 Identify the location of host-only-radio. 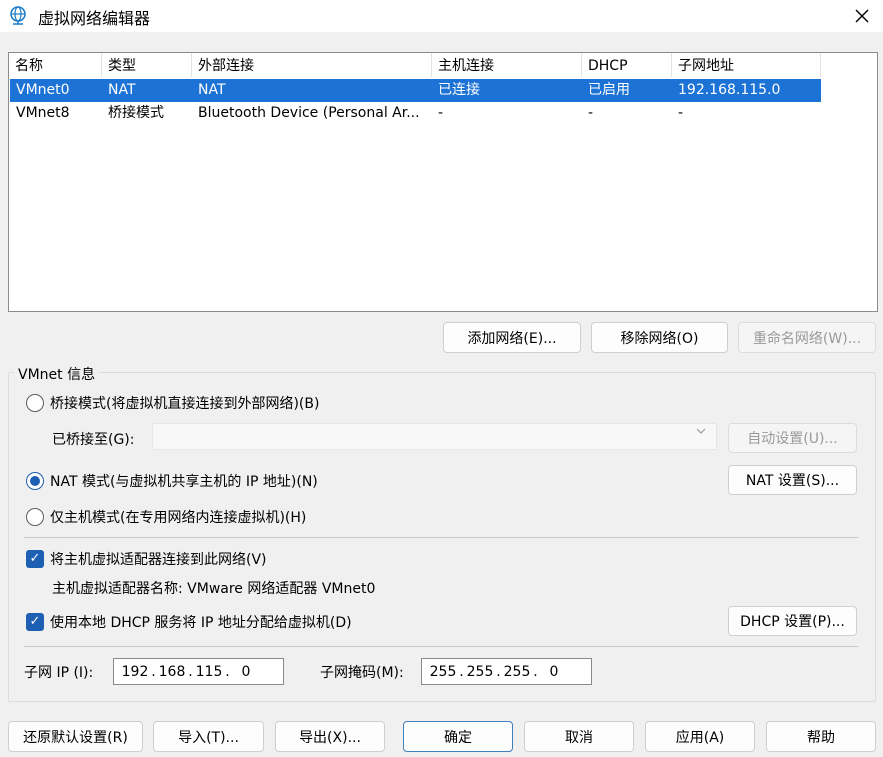
(35, 517).